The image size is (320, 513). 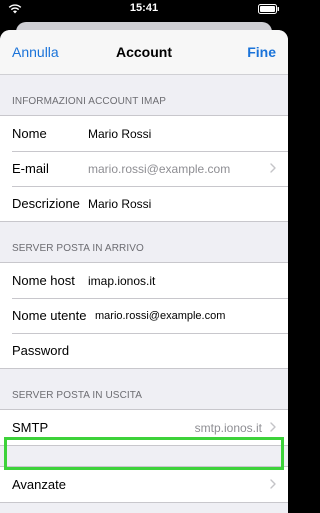 I want to click on section-header-outgoing-label: SERVER POSTA IN USCITA, so click(x=77, y=395).